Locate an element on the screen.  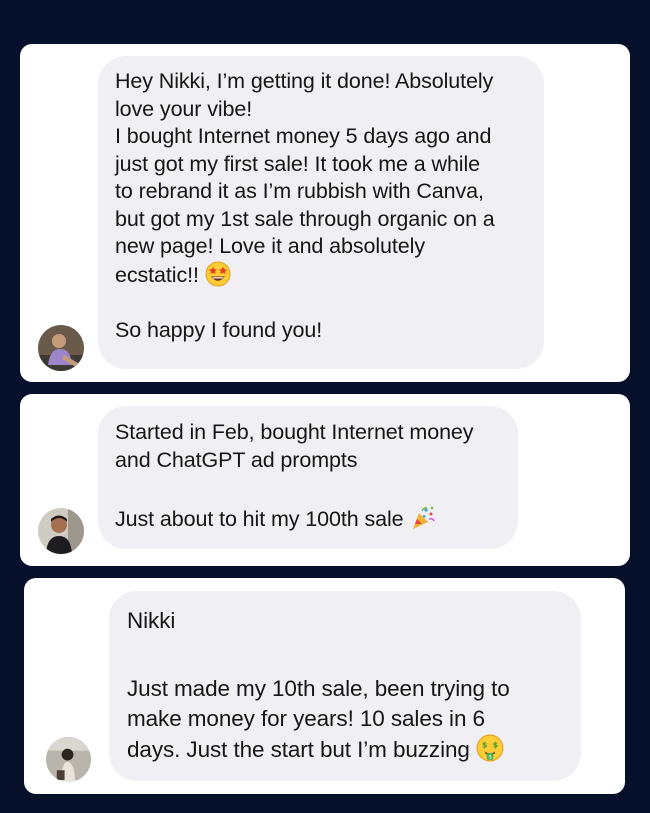
message-title: Nikki is located at coordinates (151, 620).